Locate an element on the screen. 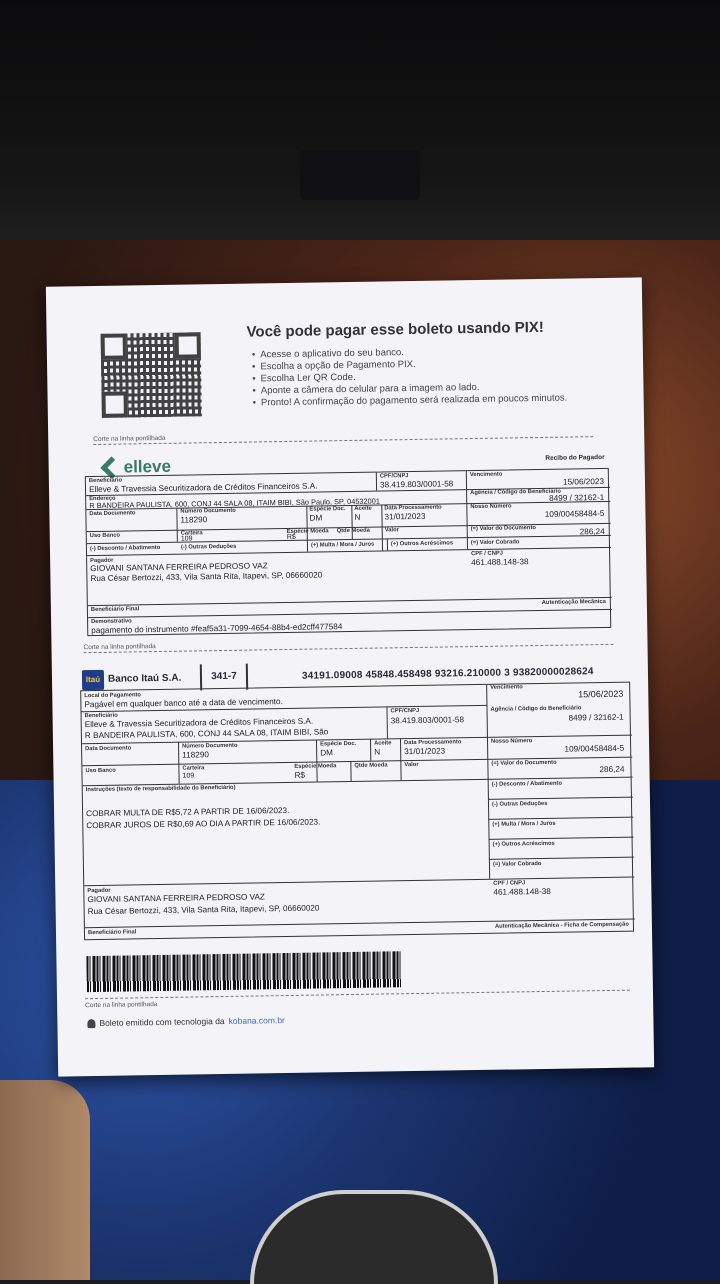 This screenshot has width=720, height=1284. recibo-pagador-cpf: 461.488.148-38 is located at coordinates (500, 562).